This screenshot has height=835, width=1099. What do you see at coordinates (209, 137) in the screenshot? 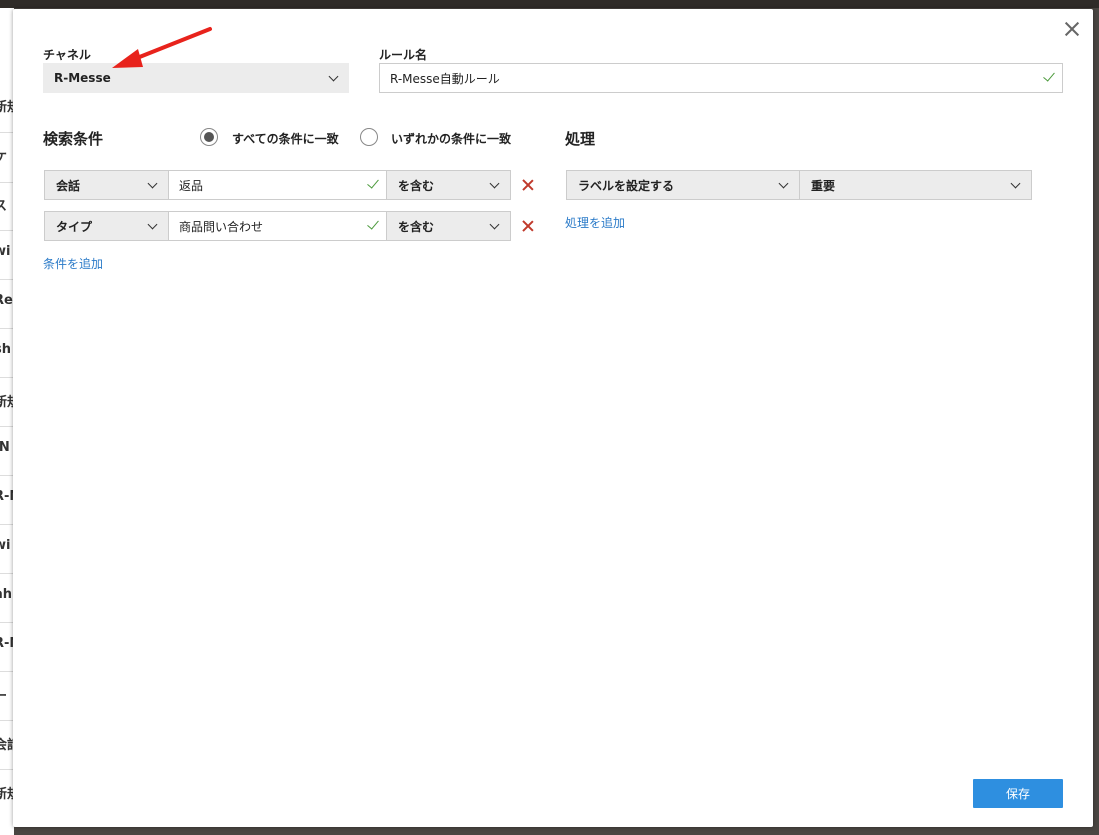
I see `match-all-radio` at bounding box center [209, 137].